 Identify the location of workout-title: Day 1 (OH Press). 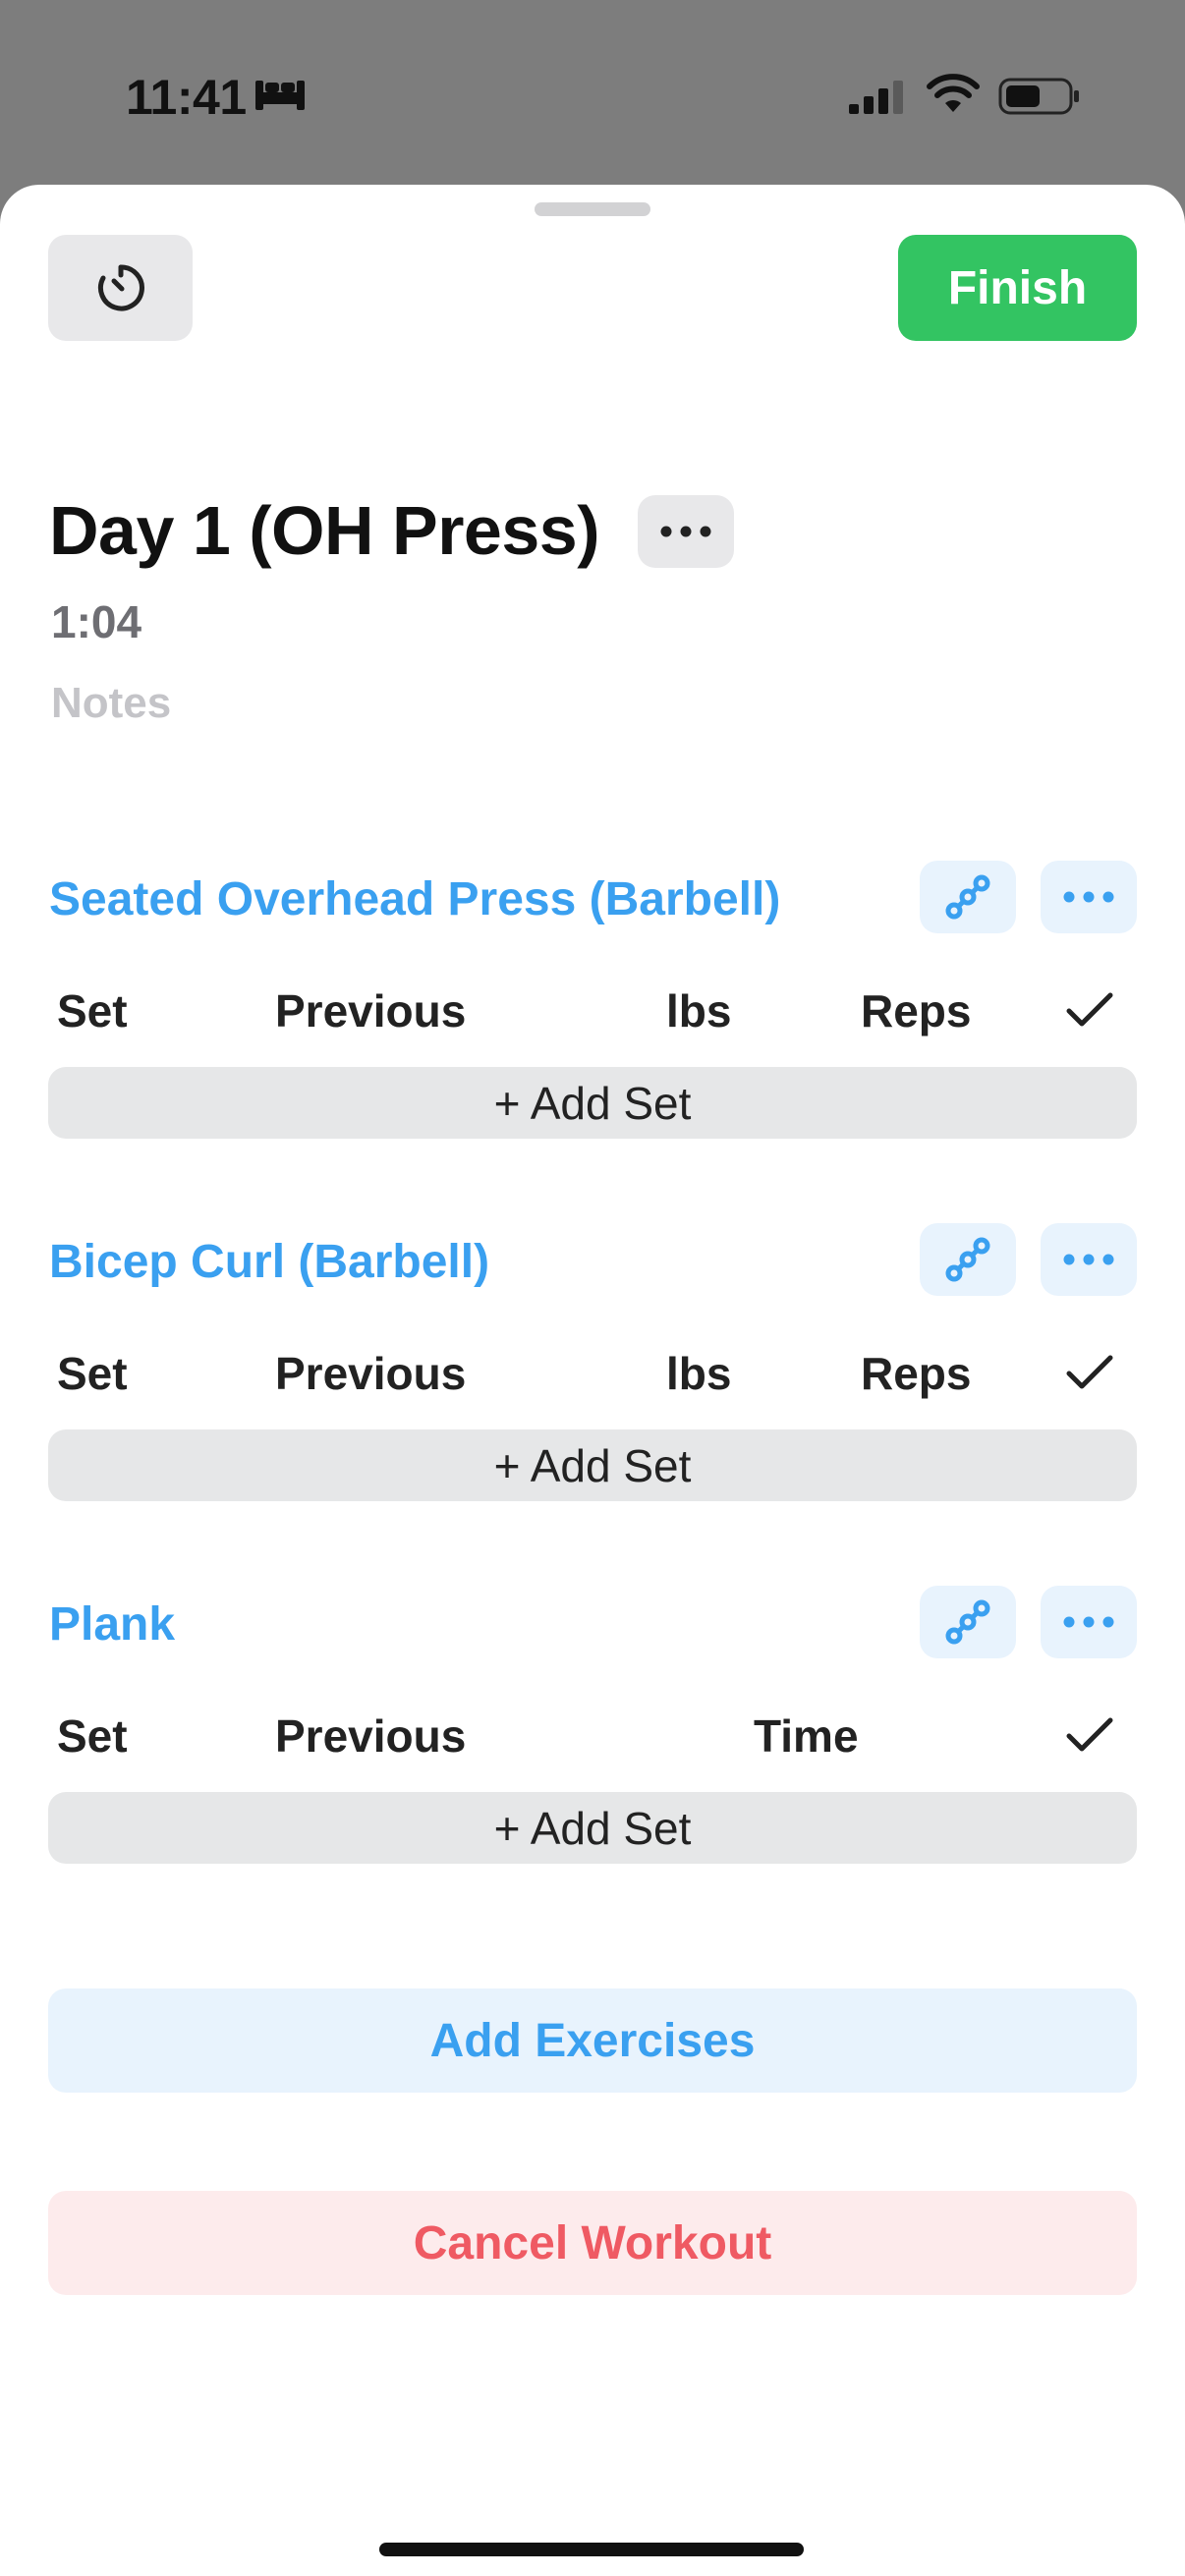
(324, 530).